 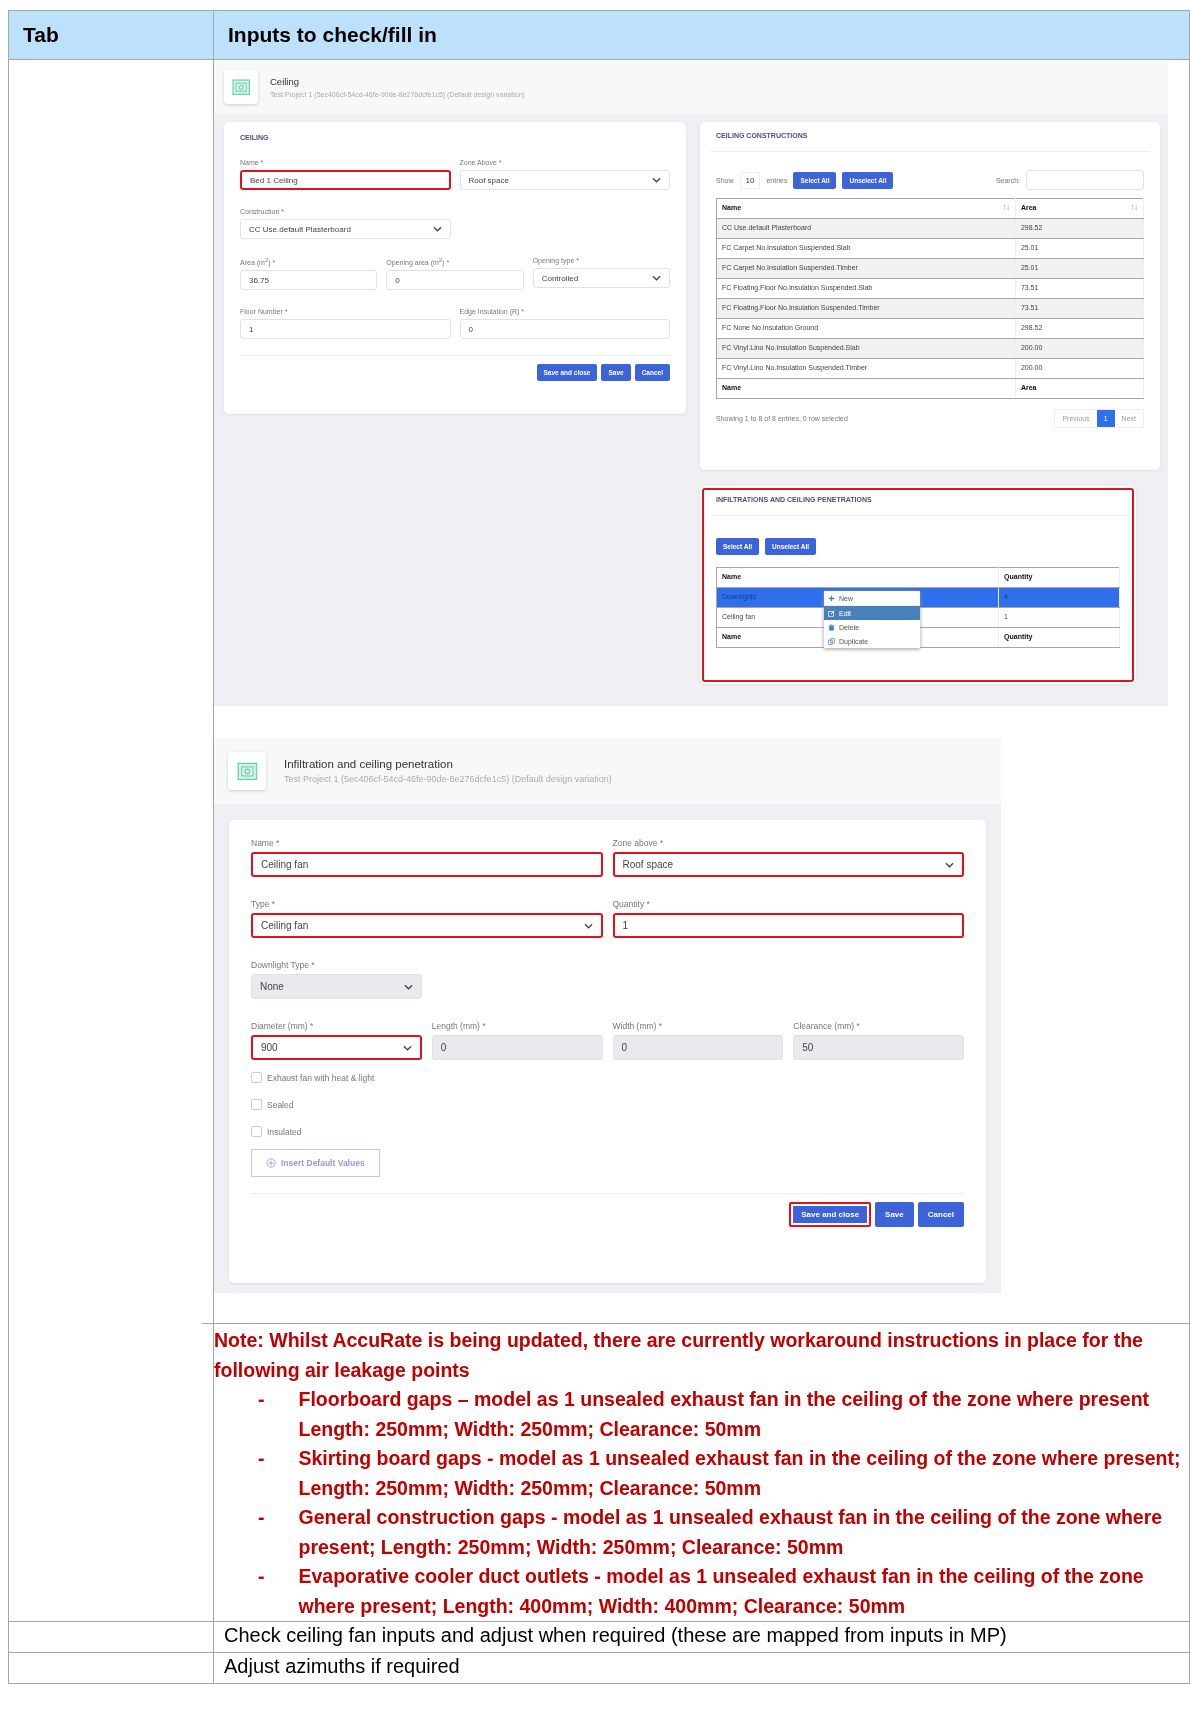 I want to click on column-header: Tab, so click(x=111, y=35).